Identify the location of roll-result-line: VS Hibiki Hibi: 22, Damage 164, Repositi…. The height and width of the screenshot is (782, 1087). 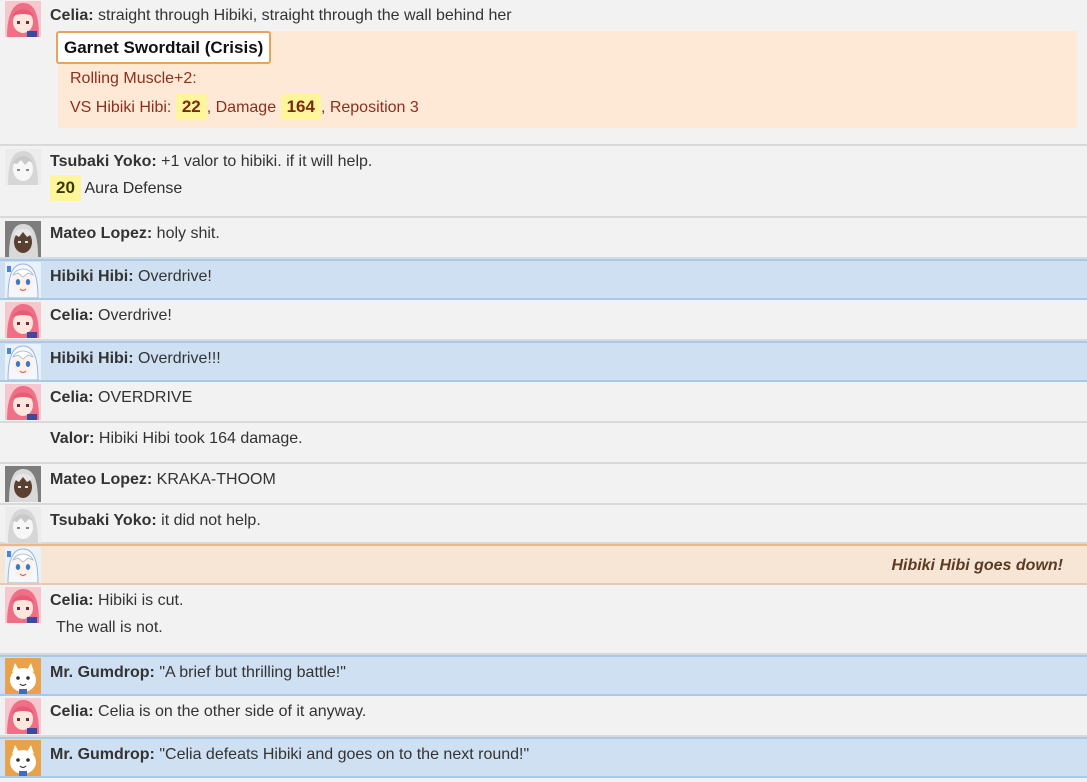
(573, 107).